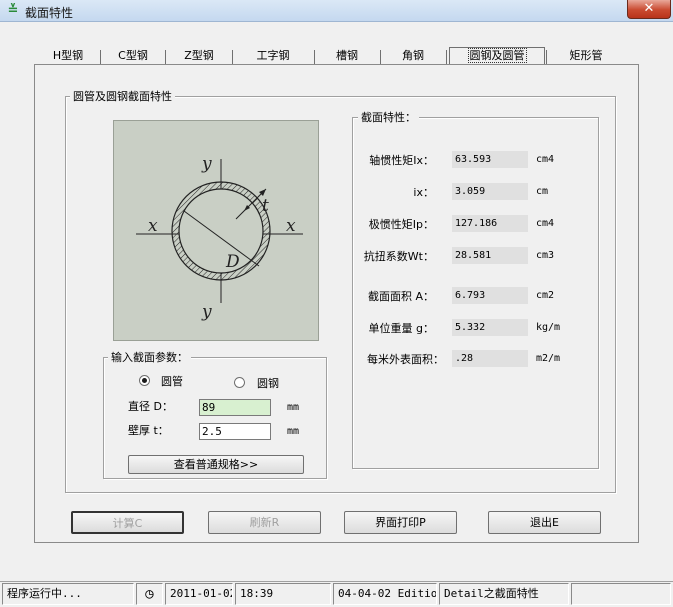 This screenshot has width=673, height=607. Describe the element at coordinates (621, 594) in the screenshot. I see `status-empty` at that location.